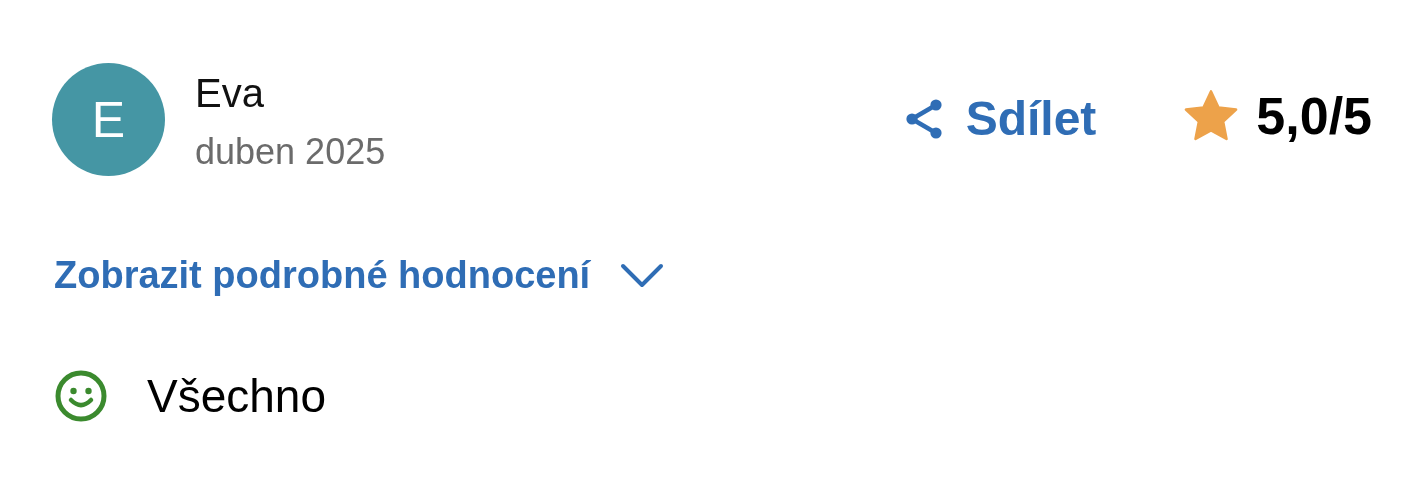  Describe the element at coordinates (1314, 116) in the screenshot. I see `rating-score: 5,0/5` at that location.